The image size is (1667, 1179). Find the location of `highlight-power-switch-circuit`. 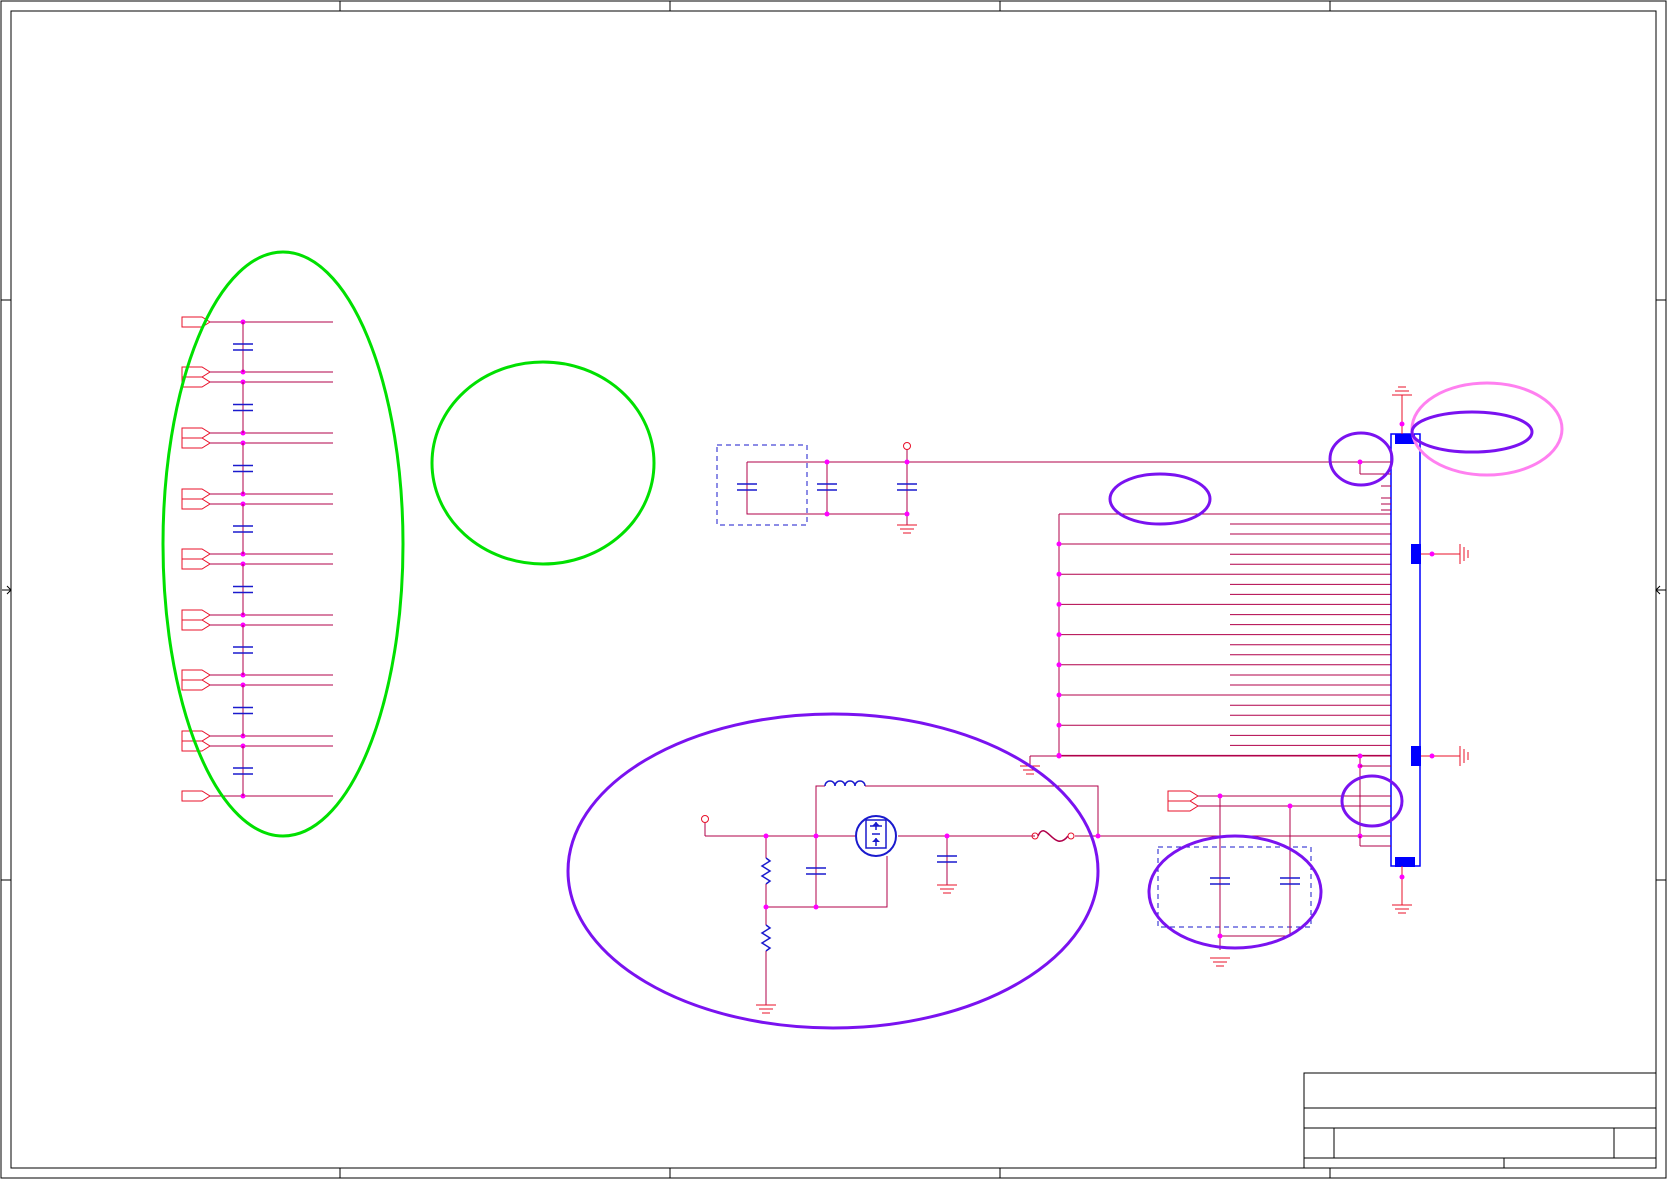

highlight-power-switch-circuit is located at coordinates (833, 871).